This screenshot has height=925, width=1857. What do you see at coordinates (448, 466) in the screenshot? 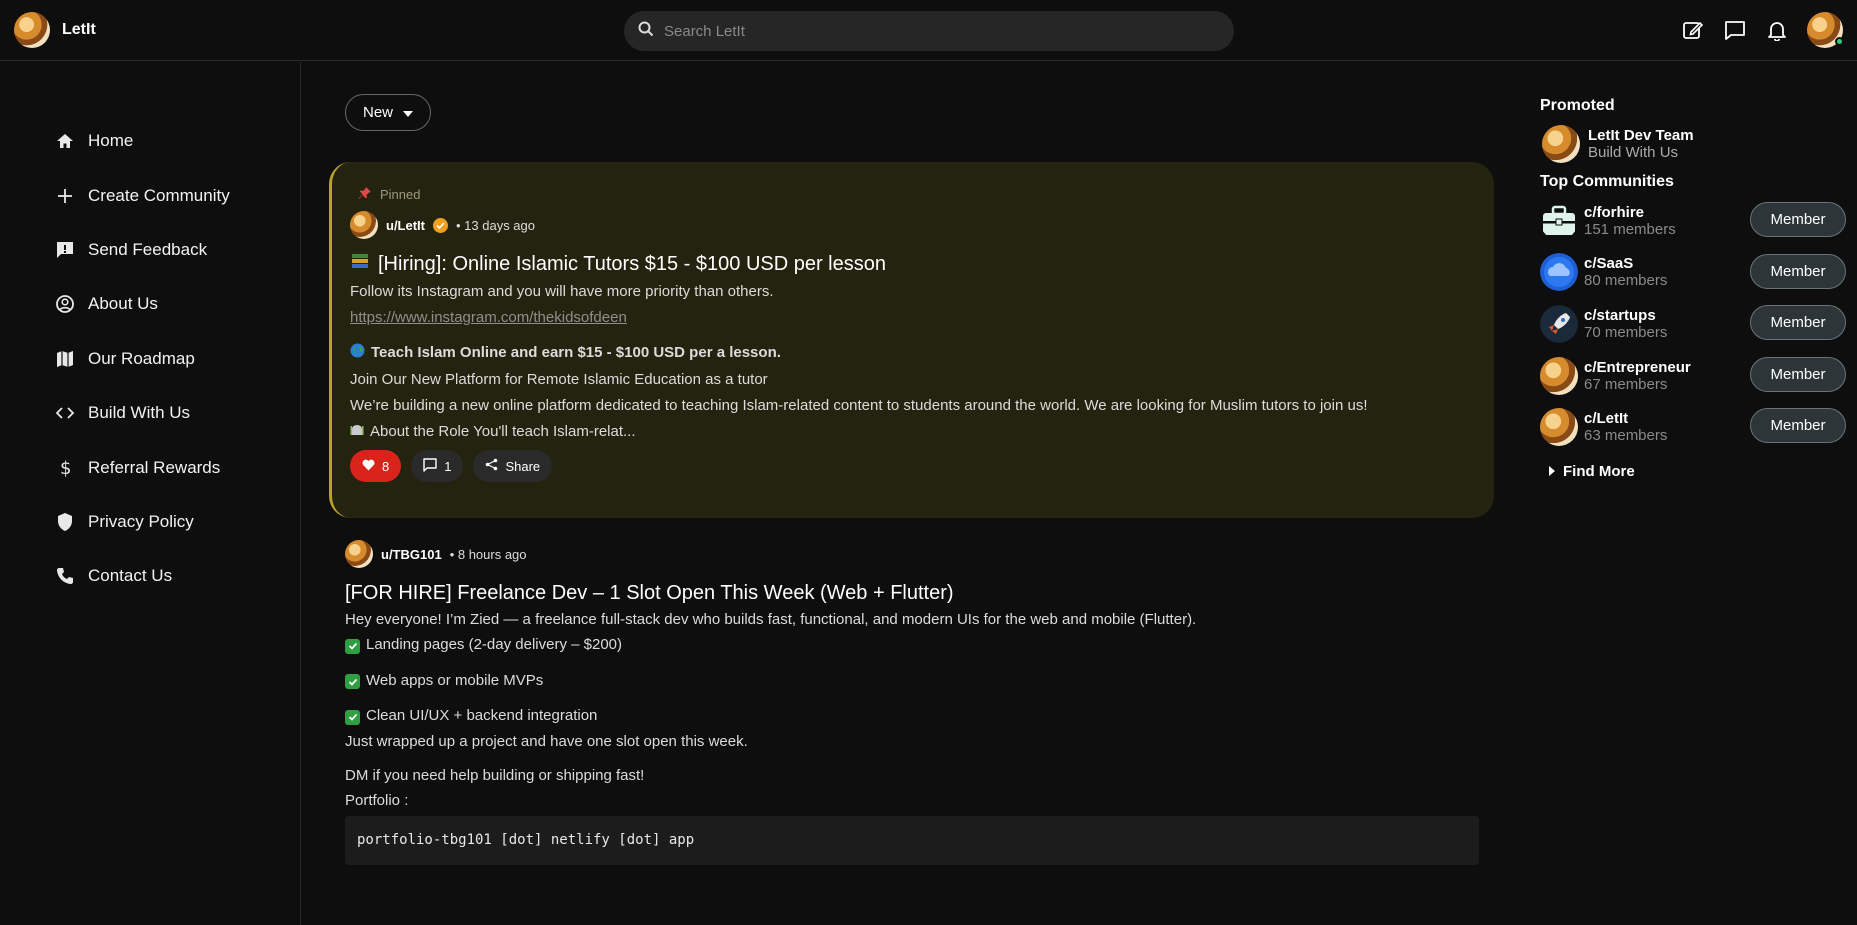
I see `comment-count: 1` at bounding box center [448, 466].